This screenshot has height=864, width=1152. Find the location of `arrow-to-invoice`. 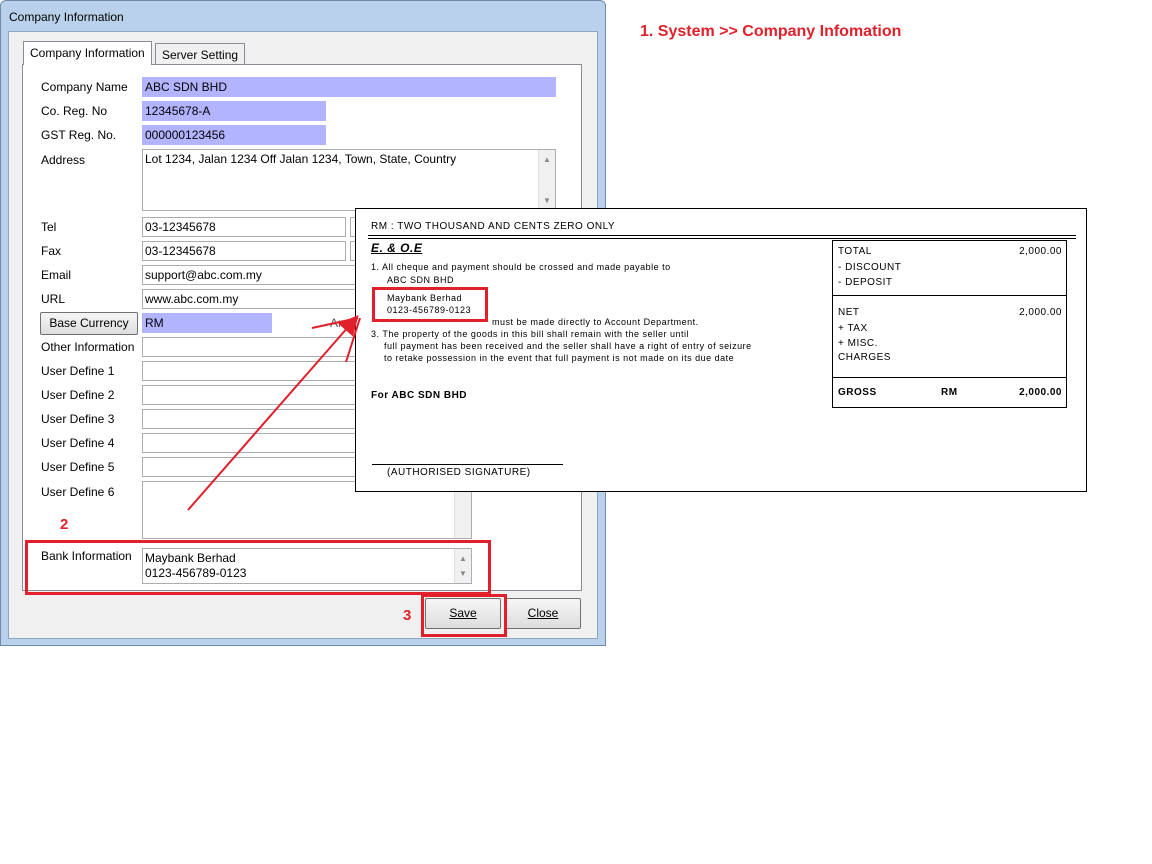

arrow-to-invoice is located at coordinates (273, 412).